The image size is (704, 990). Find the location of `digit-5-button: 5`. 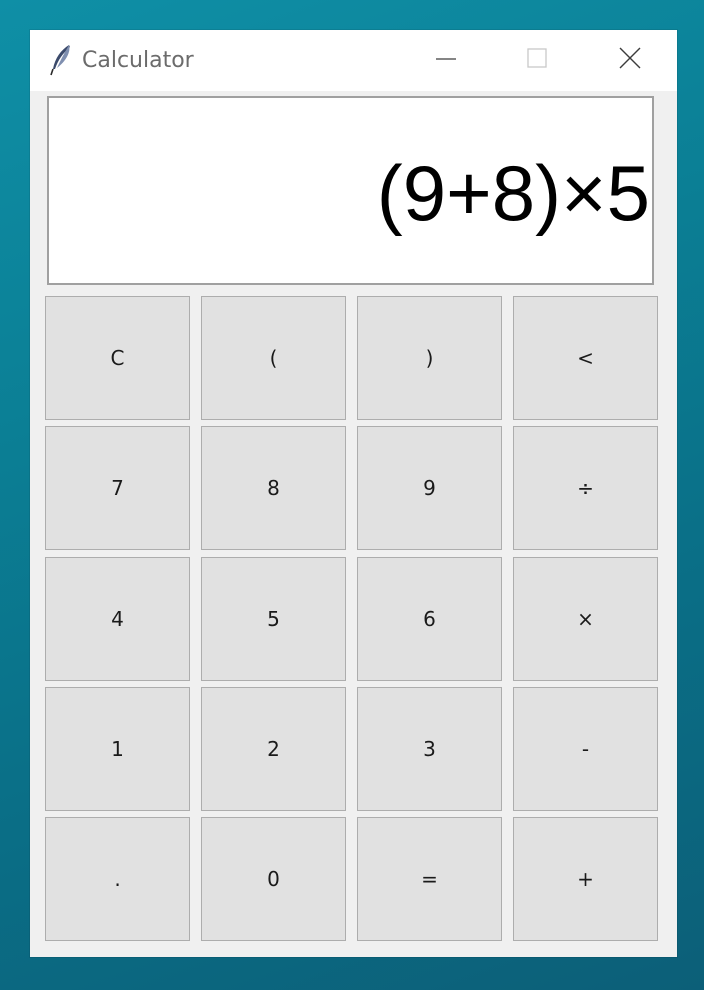

digit-5-button: 5 is located at coordinates (273, 619).